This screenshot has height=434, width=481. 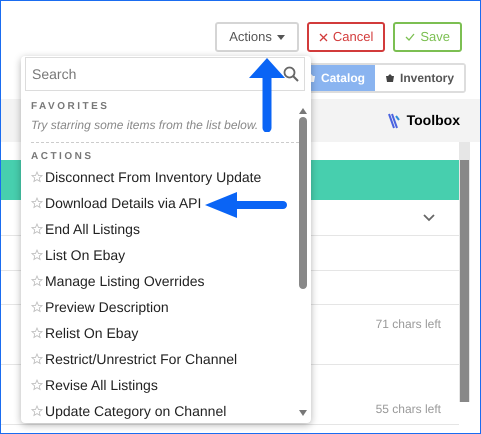 I want to click on character-counter: 55 chars left, so click(x=408, y=409).